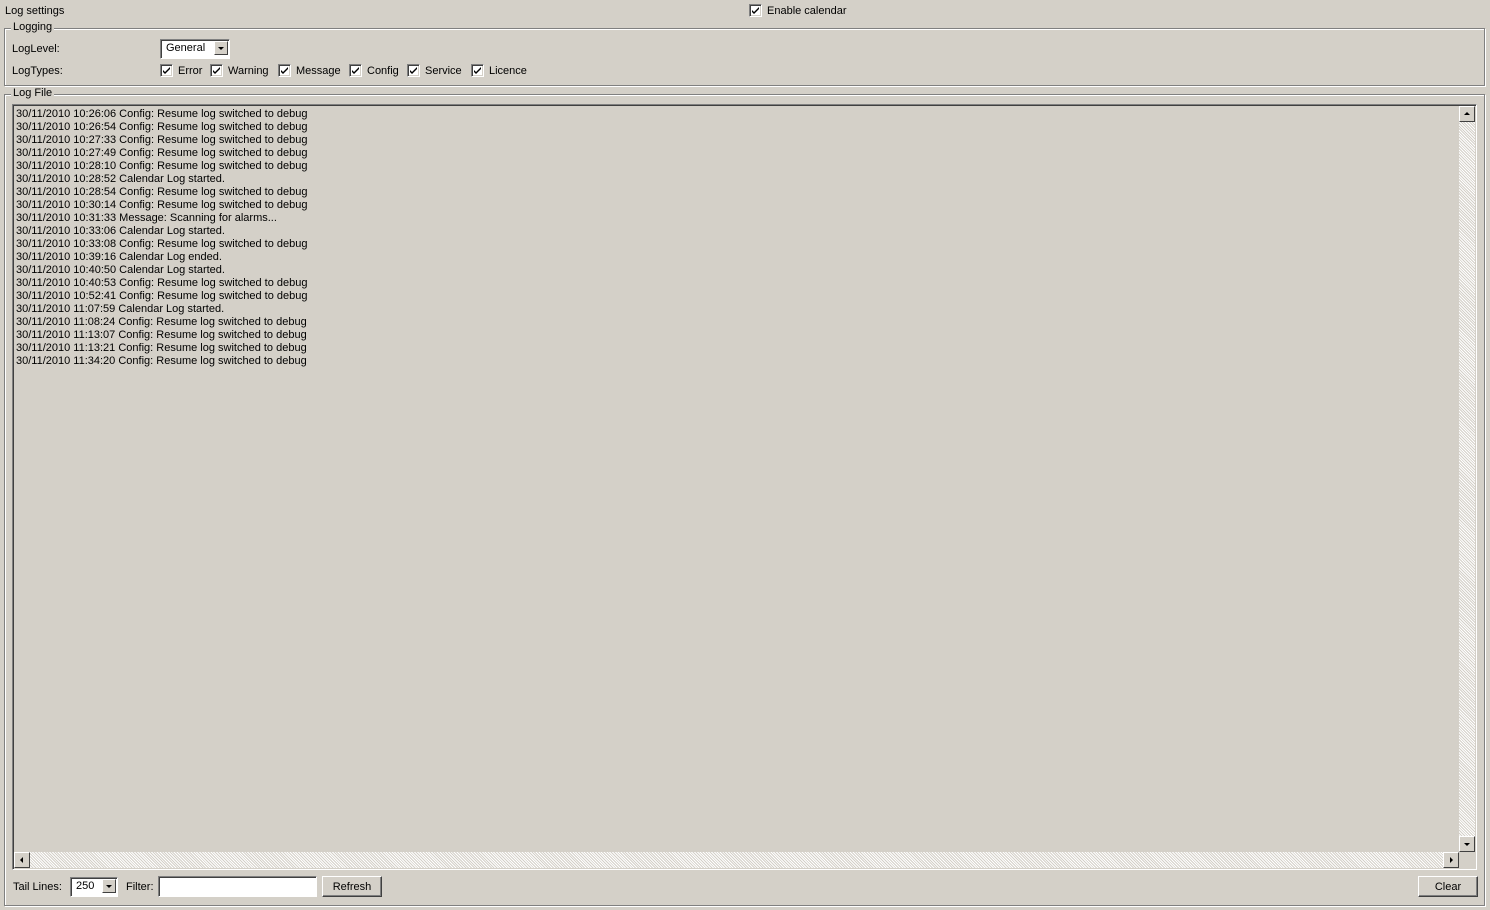  I want to click on filter-label: Filter:, so click(140, 887).